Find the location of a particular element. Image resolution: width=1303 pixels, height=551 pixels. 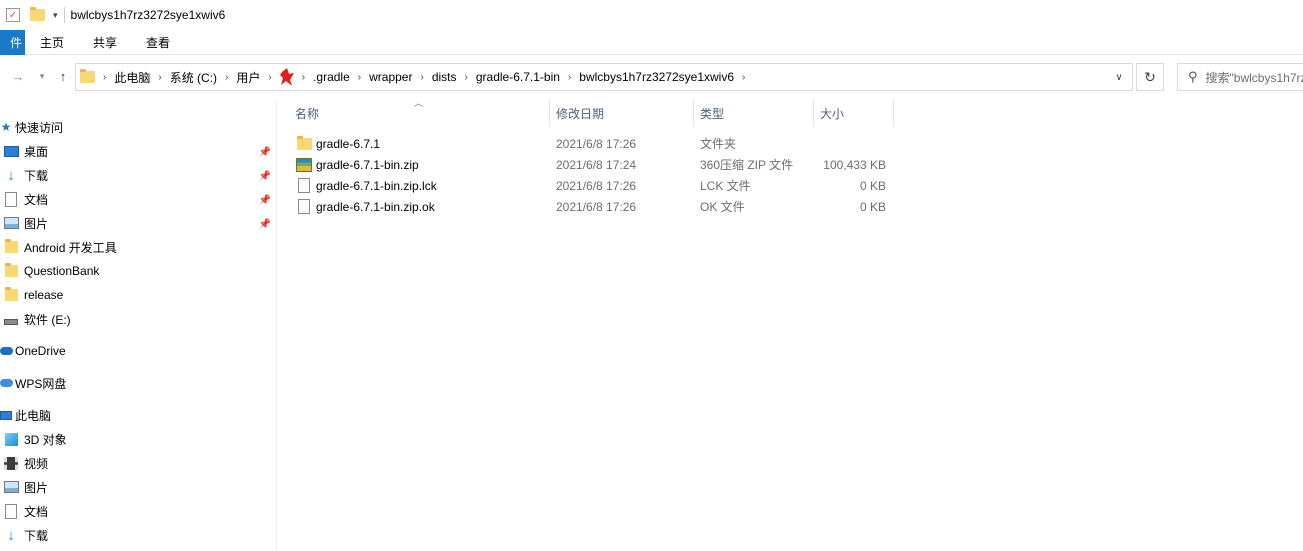

pane-divider is located at coordinates (276, 325).